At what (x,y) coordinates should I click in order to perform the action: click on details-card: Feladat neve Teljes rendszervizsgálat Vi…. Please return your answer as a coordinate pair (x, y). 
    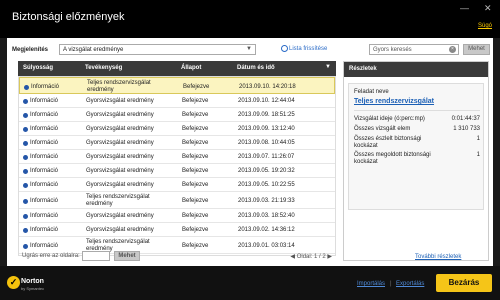
    Looking at the image, I should click on (416, 146).